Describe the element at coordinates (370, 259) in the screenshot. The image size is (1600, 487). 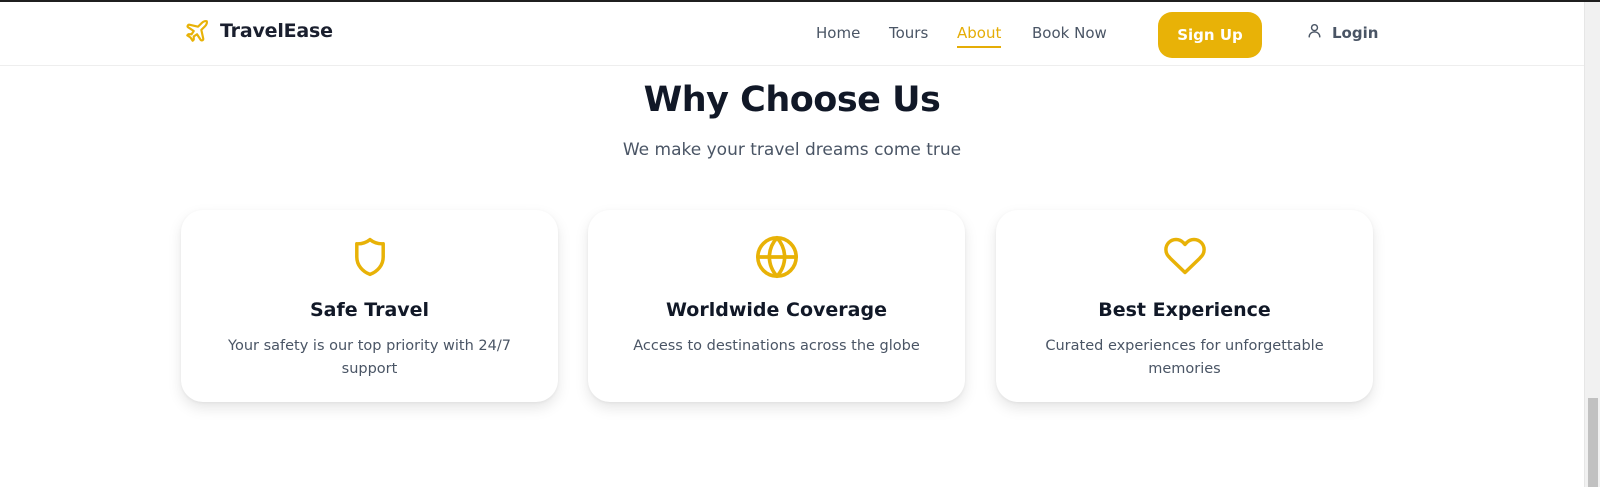
I see `shield-icon` at that location.